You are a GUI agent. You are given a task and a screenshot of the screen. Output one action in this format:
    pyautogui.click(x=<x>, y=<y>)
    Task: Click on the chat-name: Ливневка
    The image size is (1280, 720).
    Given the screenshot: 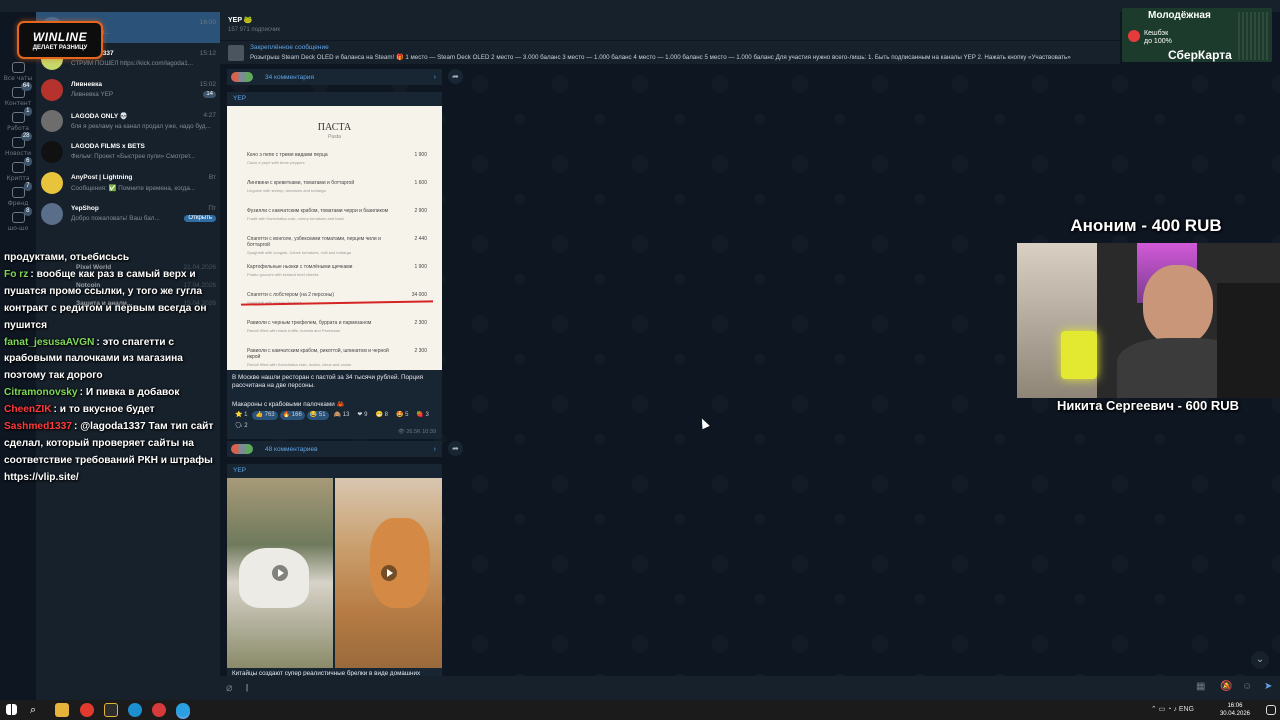 What is the action you would take?
    pyautogui.click(x=86, y=84)
    